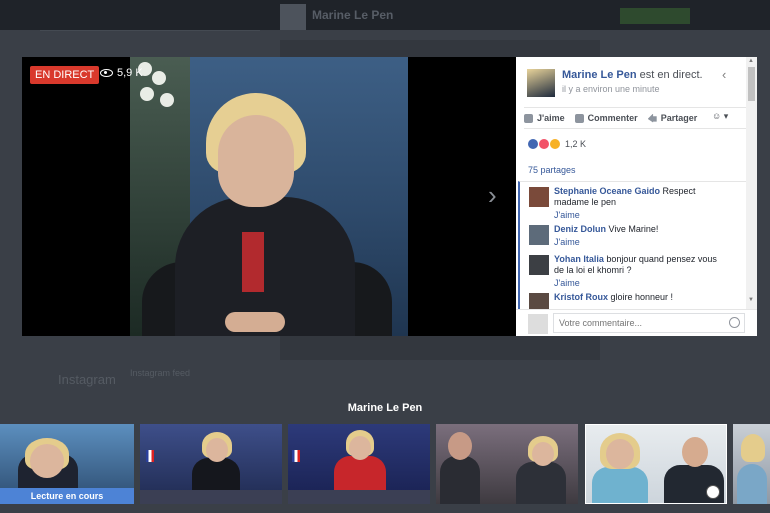 This screenshot has height=513, width=770. Describe the element at coordinates (528, 118) in the screenshot. I see `thumbs-up-icon` at that location.